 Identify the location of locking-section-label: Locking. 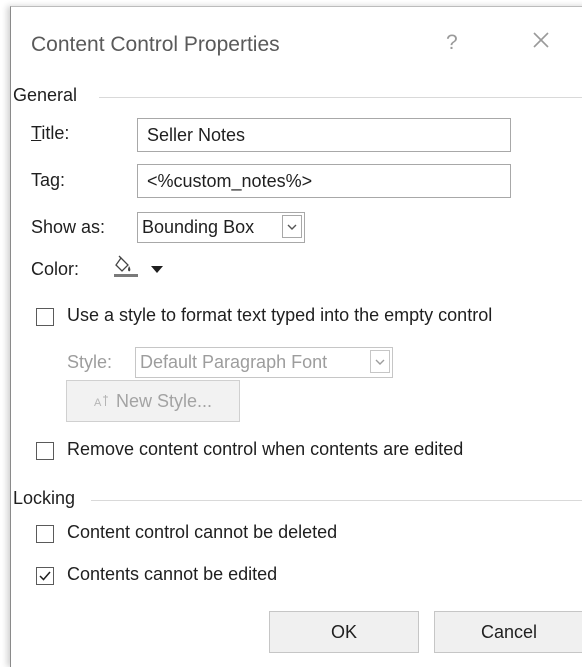
(44, 498).